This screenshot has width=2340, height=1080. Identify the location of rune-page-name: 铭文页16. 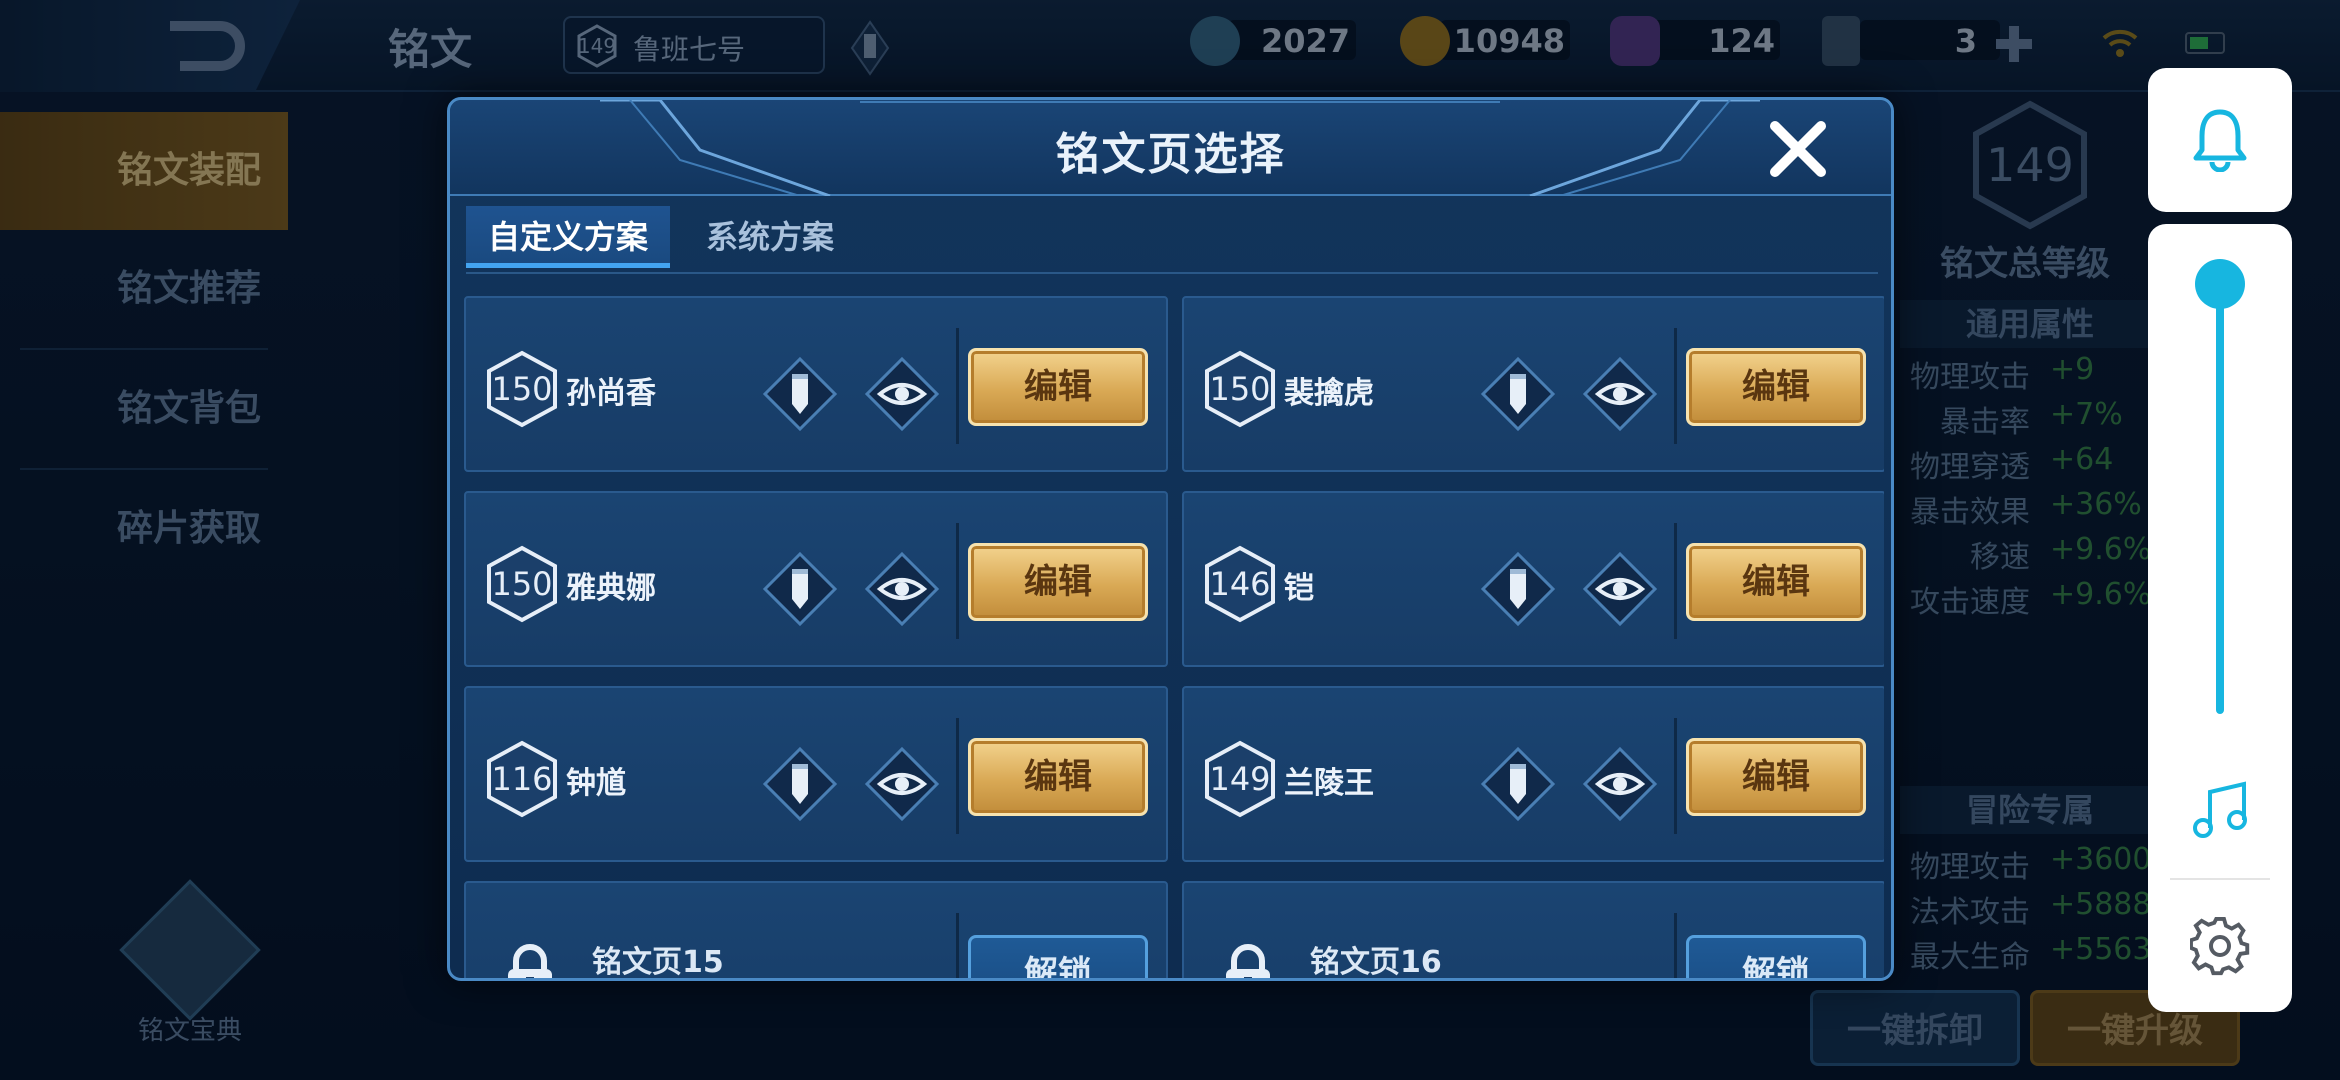
(1376, 962).